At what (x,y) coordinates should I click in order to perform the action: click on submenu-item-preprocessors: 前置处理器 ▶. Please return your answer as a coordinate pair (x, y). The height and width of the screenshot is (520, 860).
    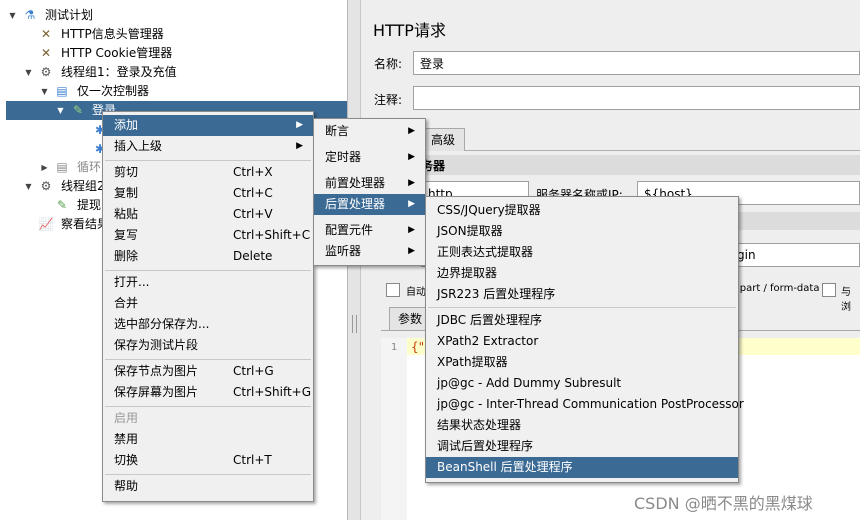
    Looking at the image, I should click on (369, 183).